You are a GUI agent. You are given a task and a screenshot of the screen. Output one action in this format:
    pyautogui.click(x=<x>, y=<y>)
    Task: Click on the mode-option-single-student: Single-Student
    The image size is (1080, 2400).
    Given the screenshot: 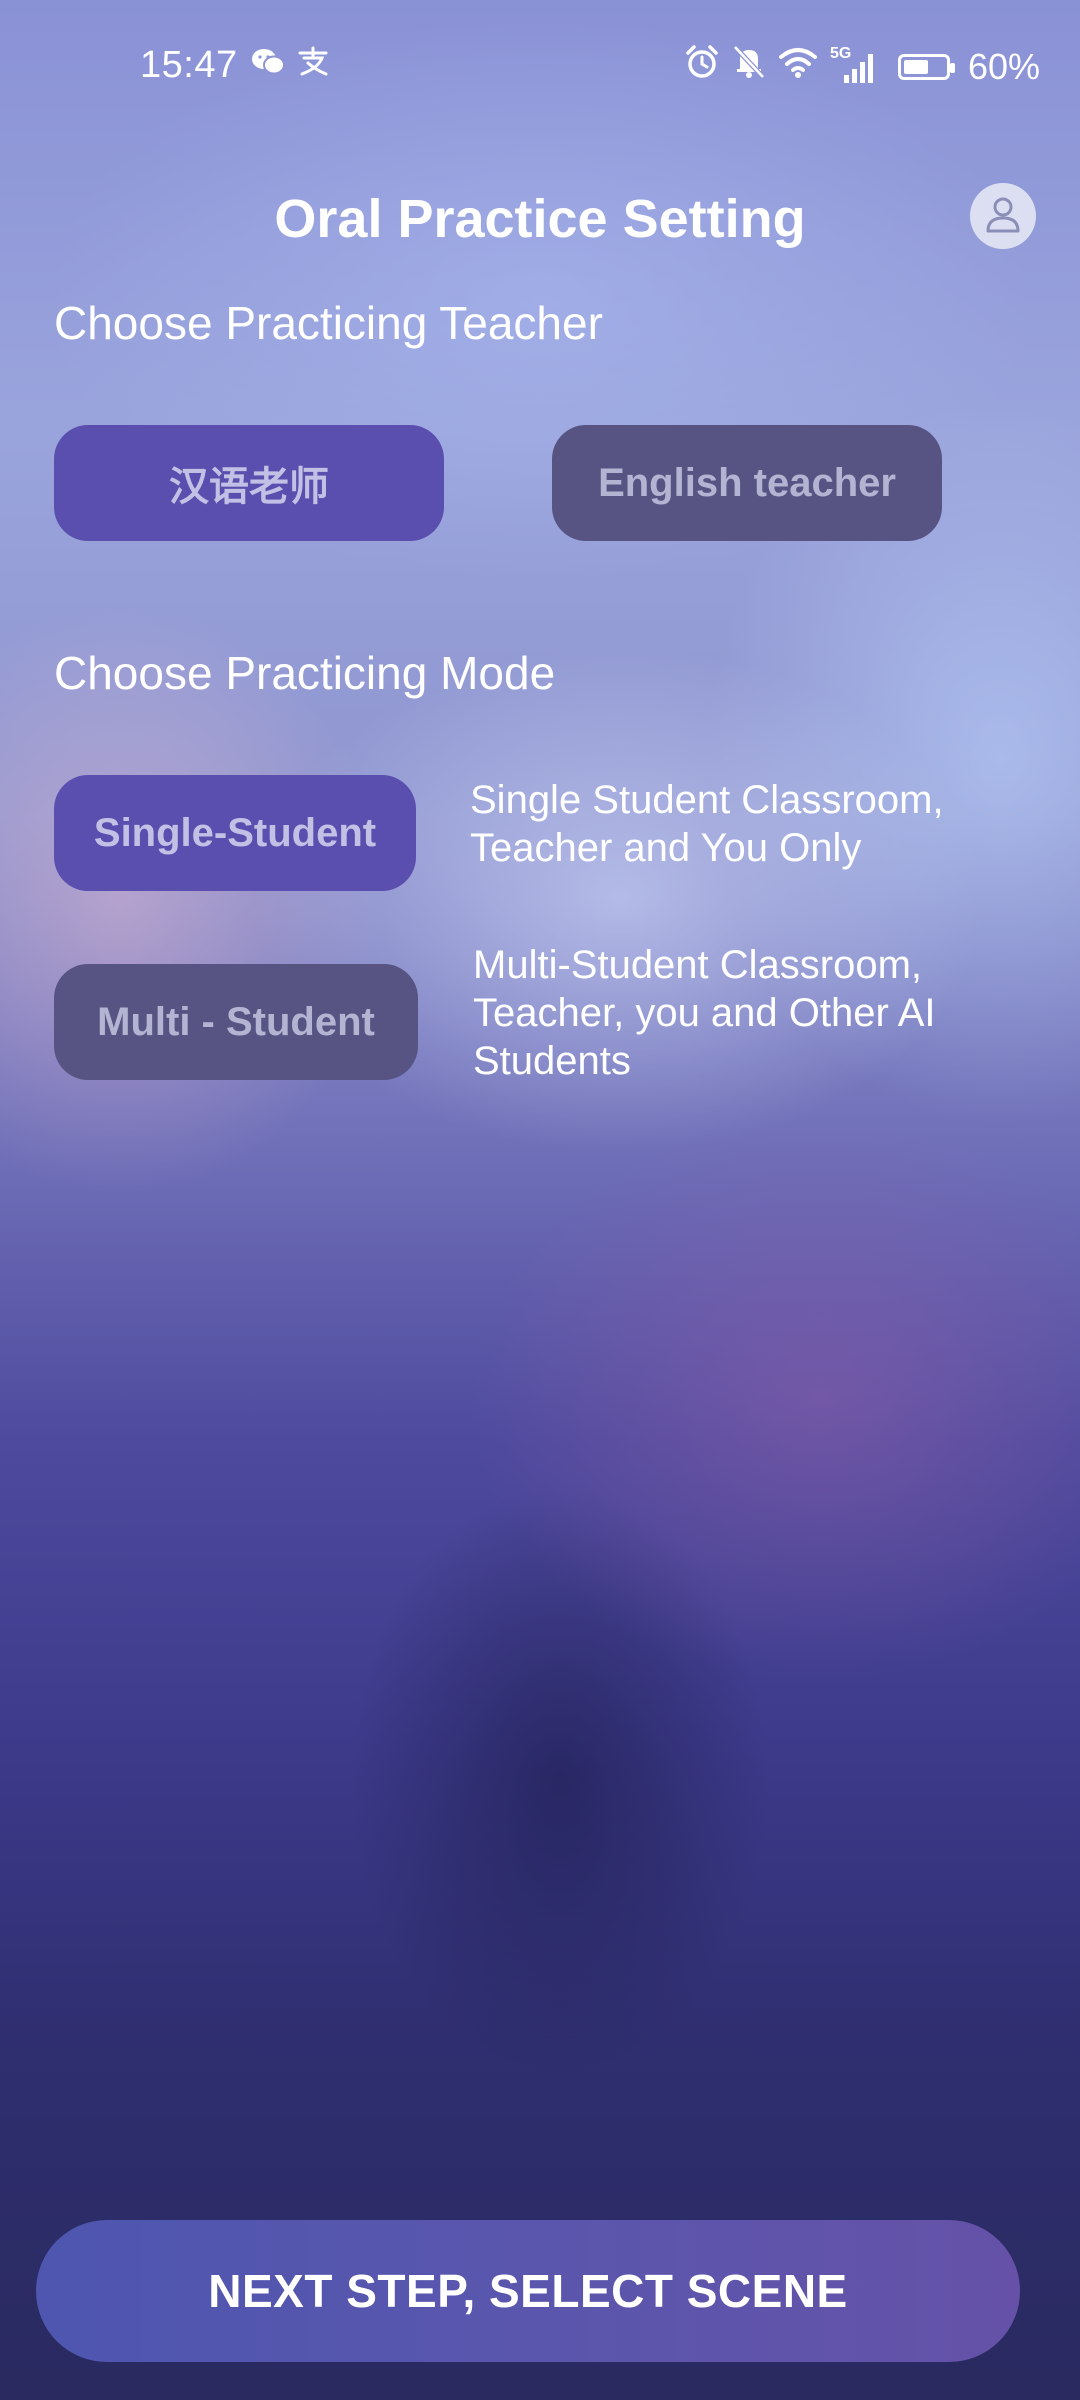 What is the action you would take?
    pyautogui.click(x=235, y=833)
    